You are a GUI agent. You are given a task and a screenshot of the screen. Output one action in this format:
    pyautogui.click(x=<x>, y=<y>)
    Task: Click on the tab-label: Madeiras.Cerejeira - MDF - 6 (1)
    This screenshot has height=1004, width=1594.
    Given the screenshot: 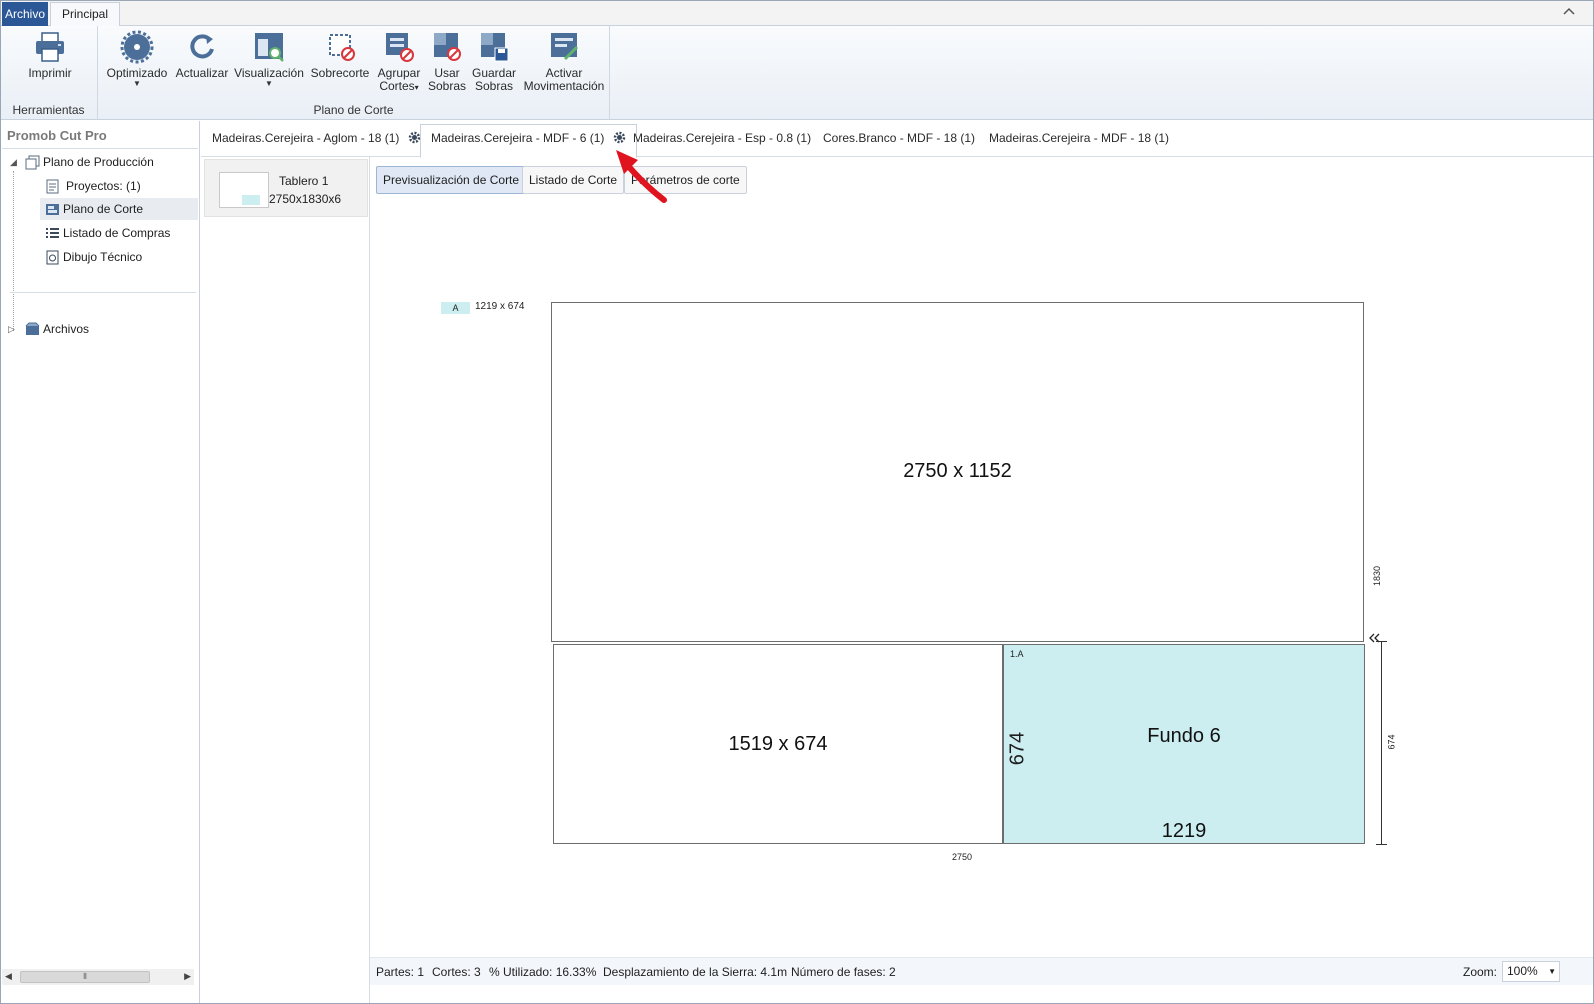 What is the action you would take?
    pyautogui.click(x=518, y=138)
    